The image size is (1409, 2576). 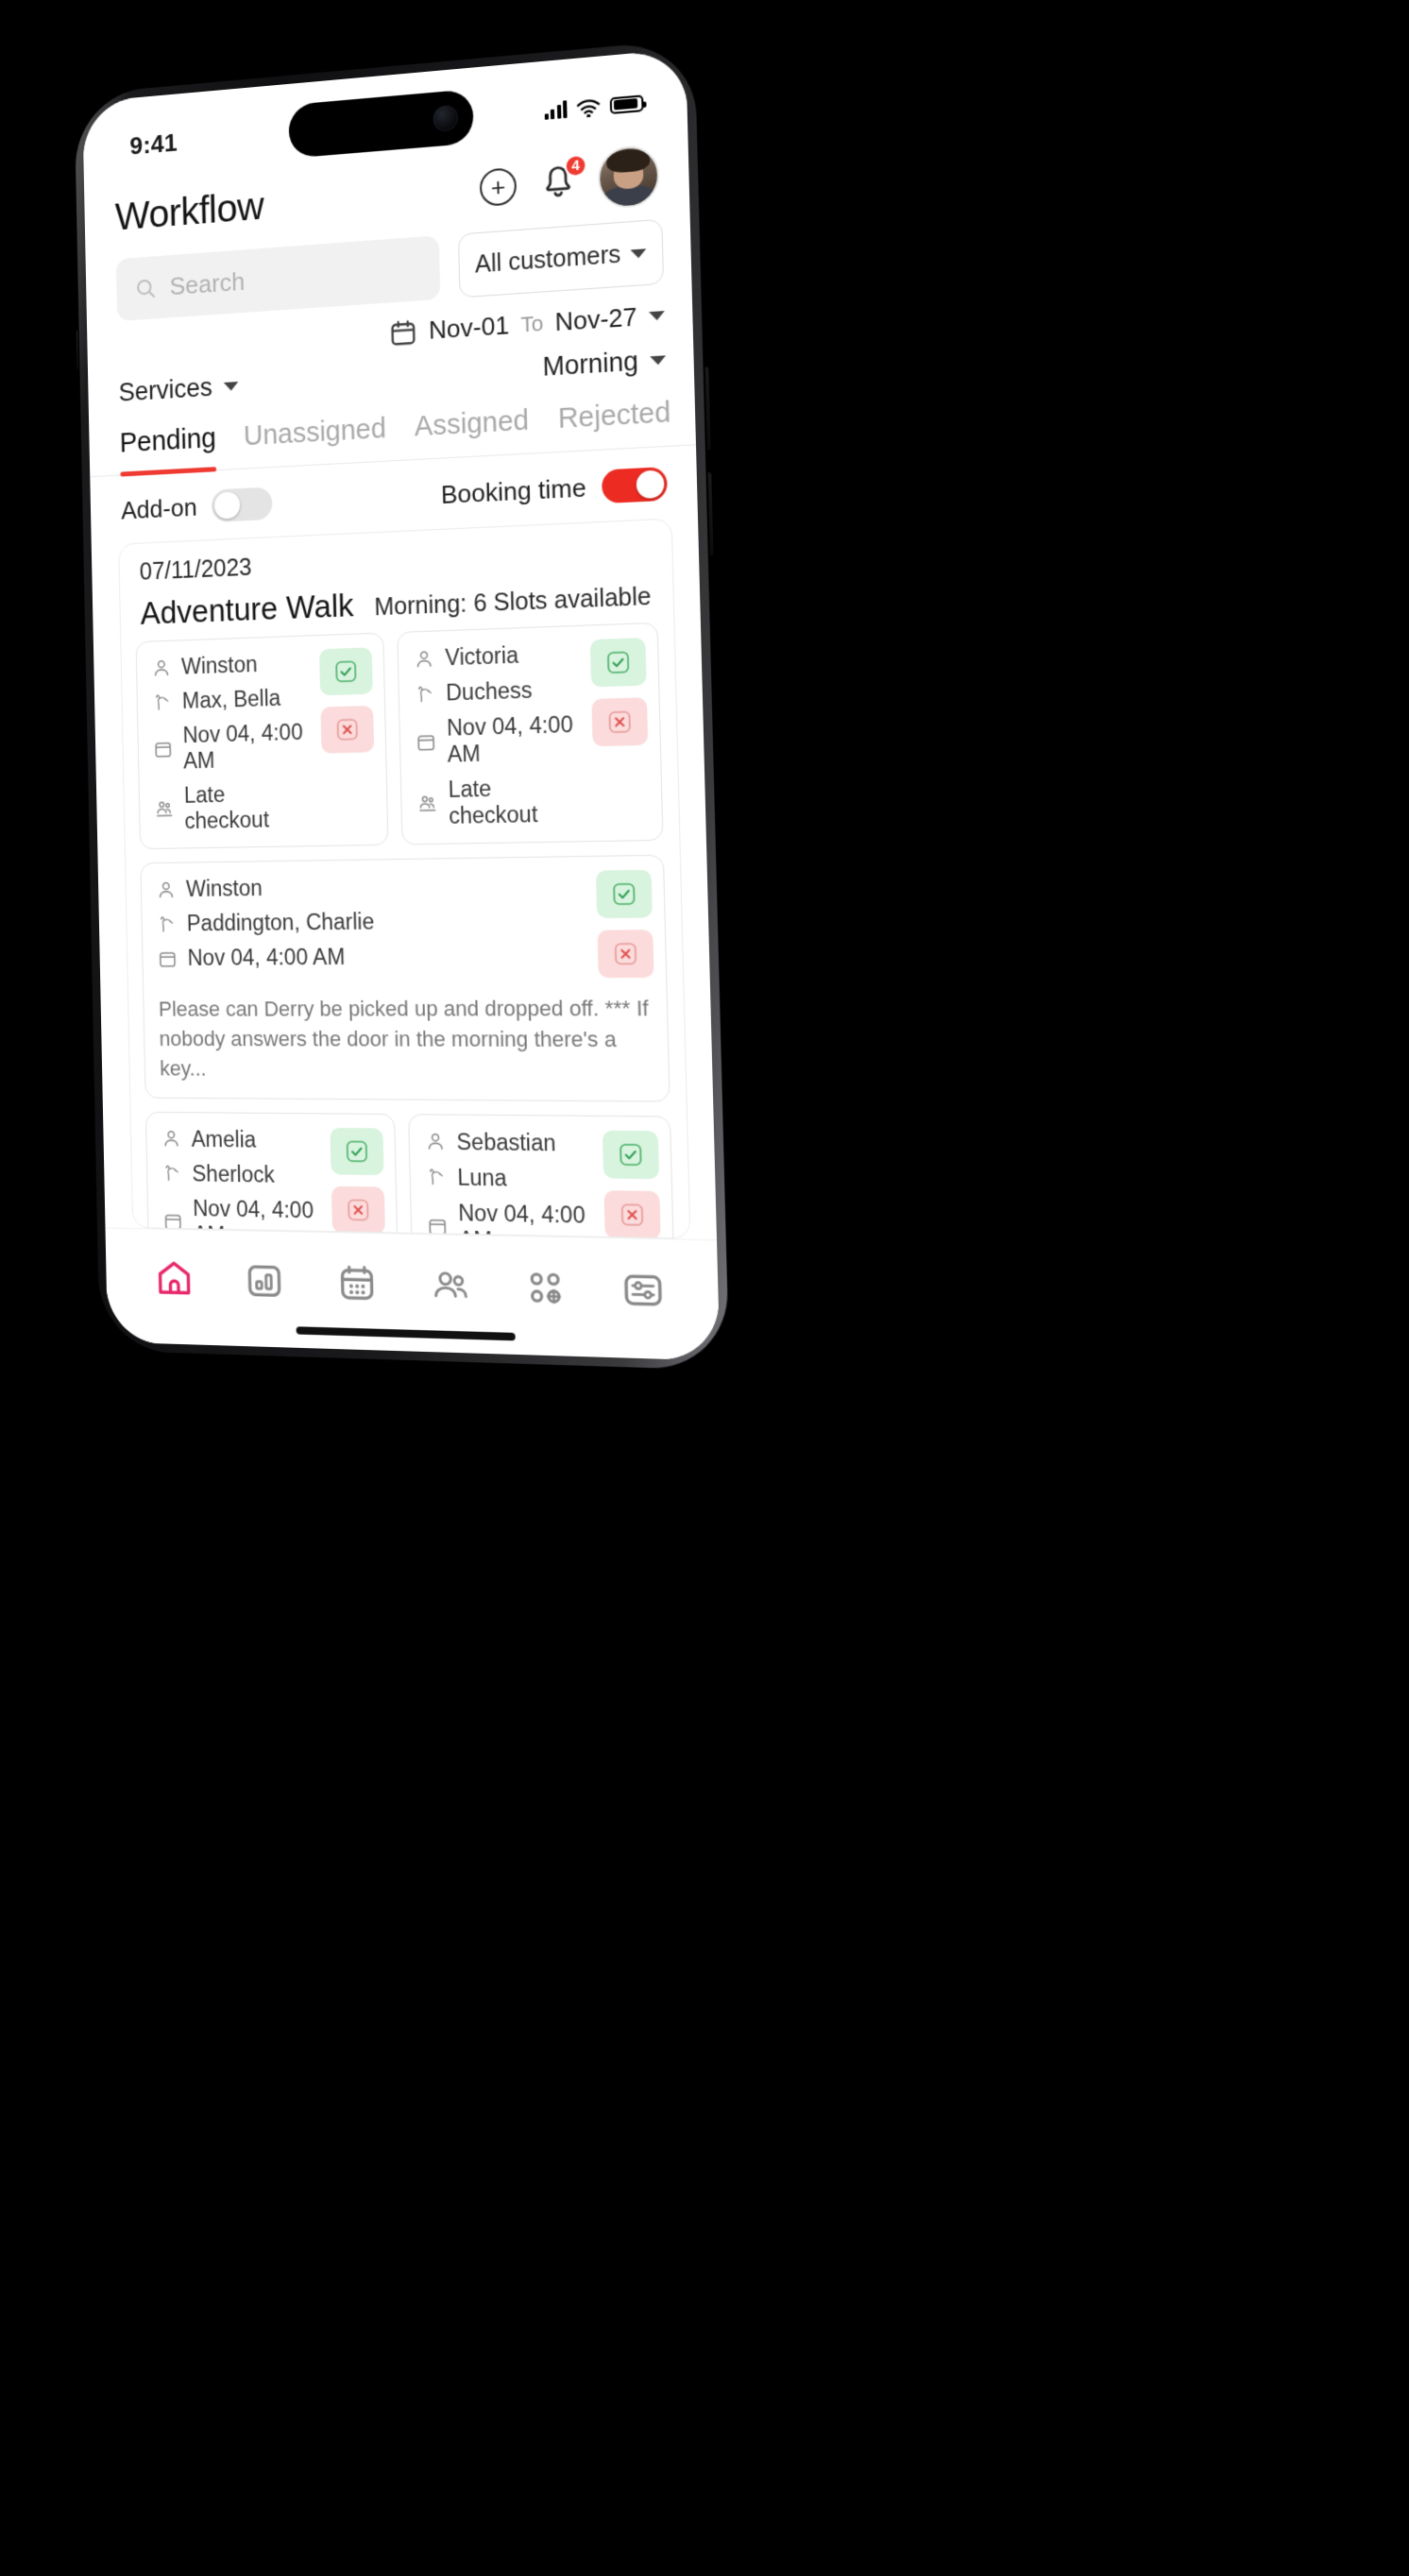 What do you see at coordinates (392, 426) in the screenshot?
I see `status-tabs: Pending Unassigned Assigned Rejected` at bounding box center [392, 426].